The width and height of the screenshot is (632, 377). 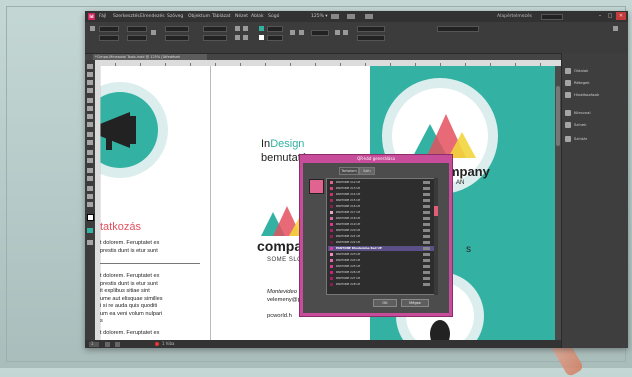 What do you see at coordinates (301, 32) in the screenshot?
I see `drop-shadow-icon` at bounding box center [301, 32].